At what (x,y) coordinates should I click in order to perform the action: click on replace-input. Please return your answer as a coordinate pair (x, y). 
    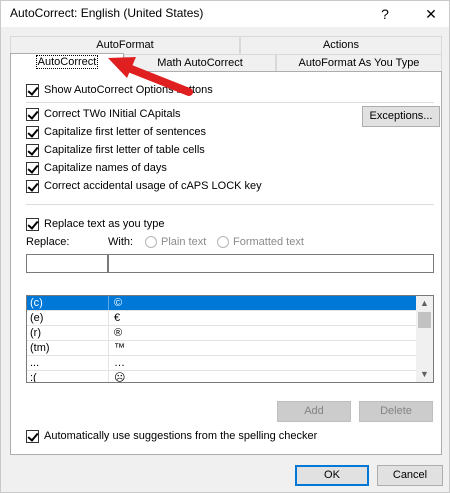
    Looking at the image, I should click on (67, 263).